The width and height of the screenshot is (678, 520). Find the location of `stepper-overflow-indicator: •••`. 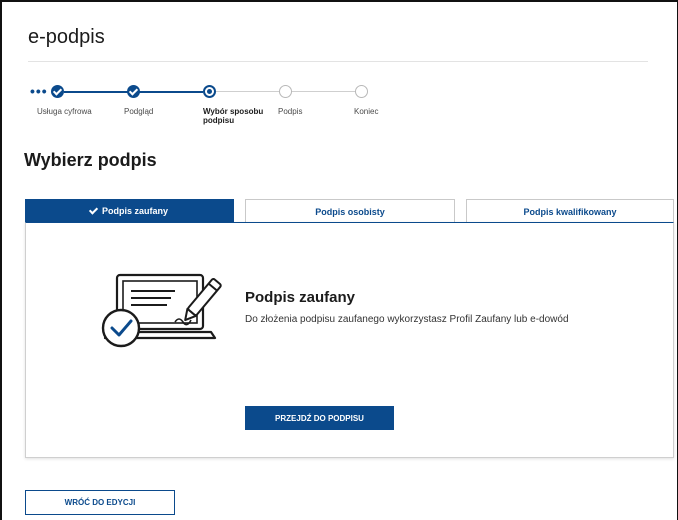

stepper-overflow-indicator: ••• is located at coordinates (39, 91).